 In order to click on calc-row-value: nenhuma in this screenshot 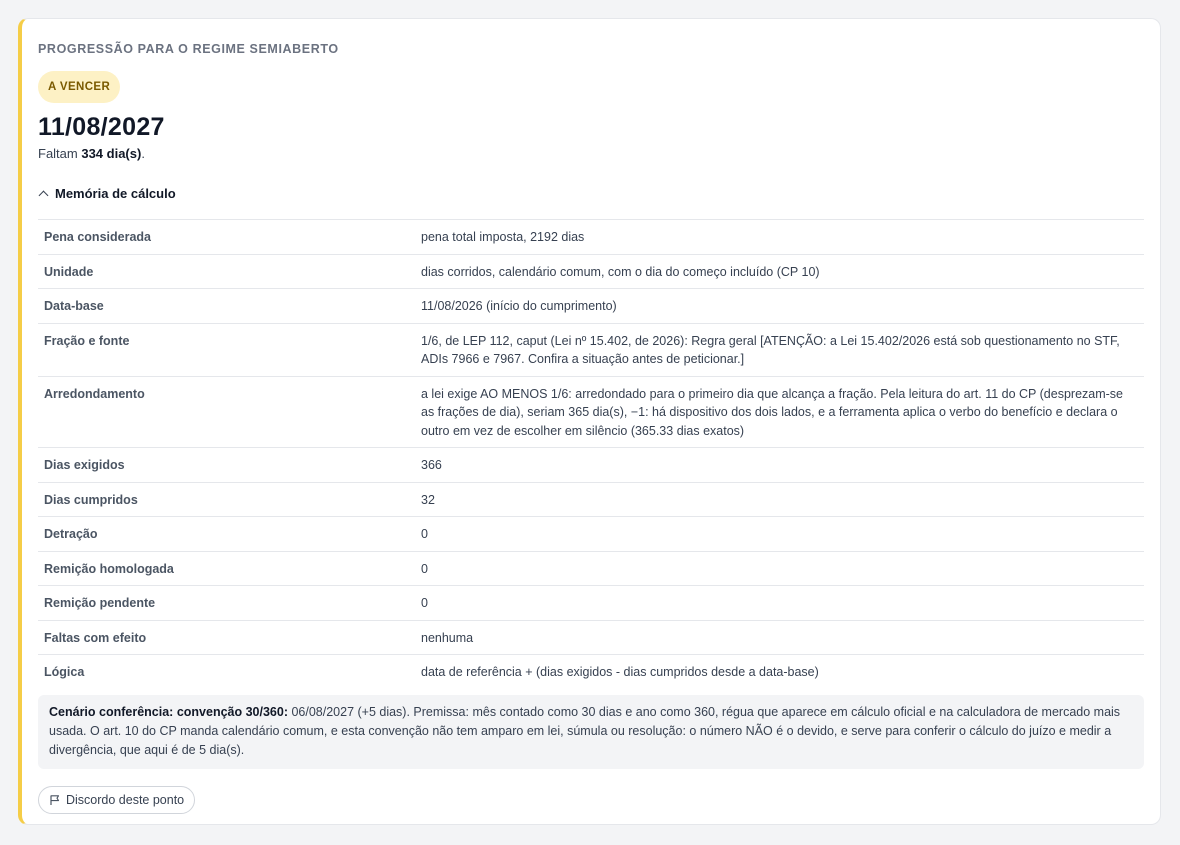, I will do `click(779, 637)`.